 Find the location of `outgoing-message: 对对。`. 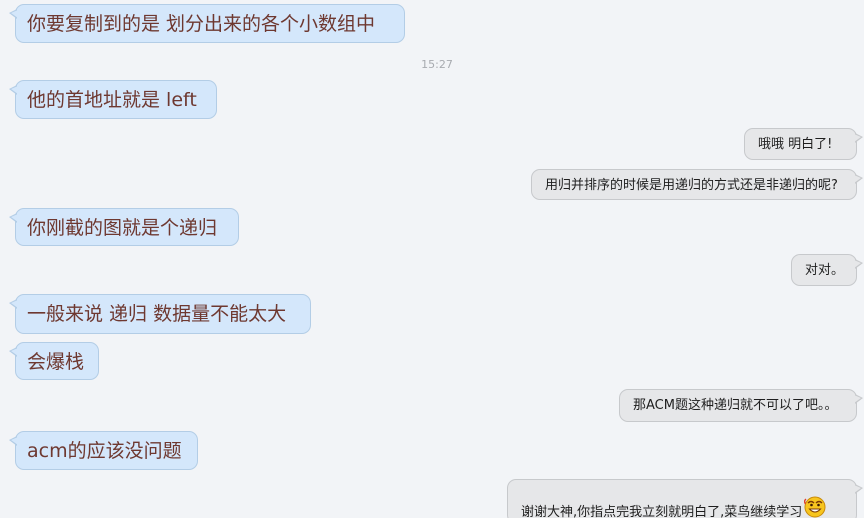

outgoing-message: 对对。 is located at coordinates (827, 270).